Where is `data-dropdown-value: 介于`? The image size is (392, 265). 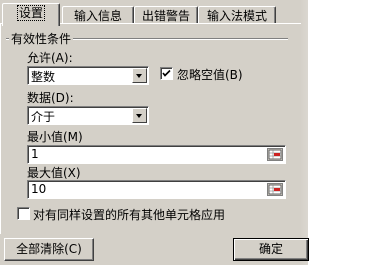 data-dropdown-value: 介于 is located at coordinates (43, 117).